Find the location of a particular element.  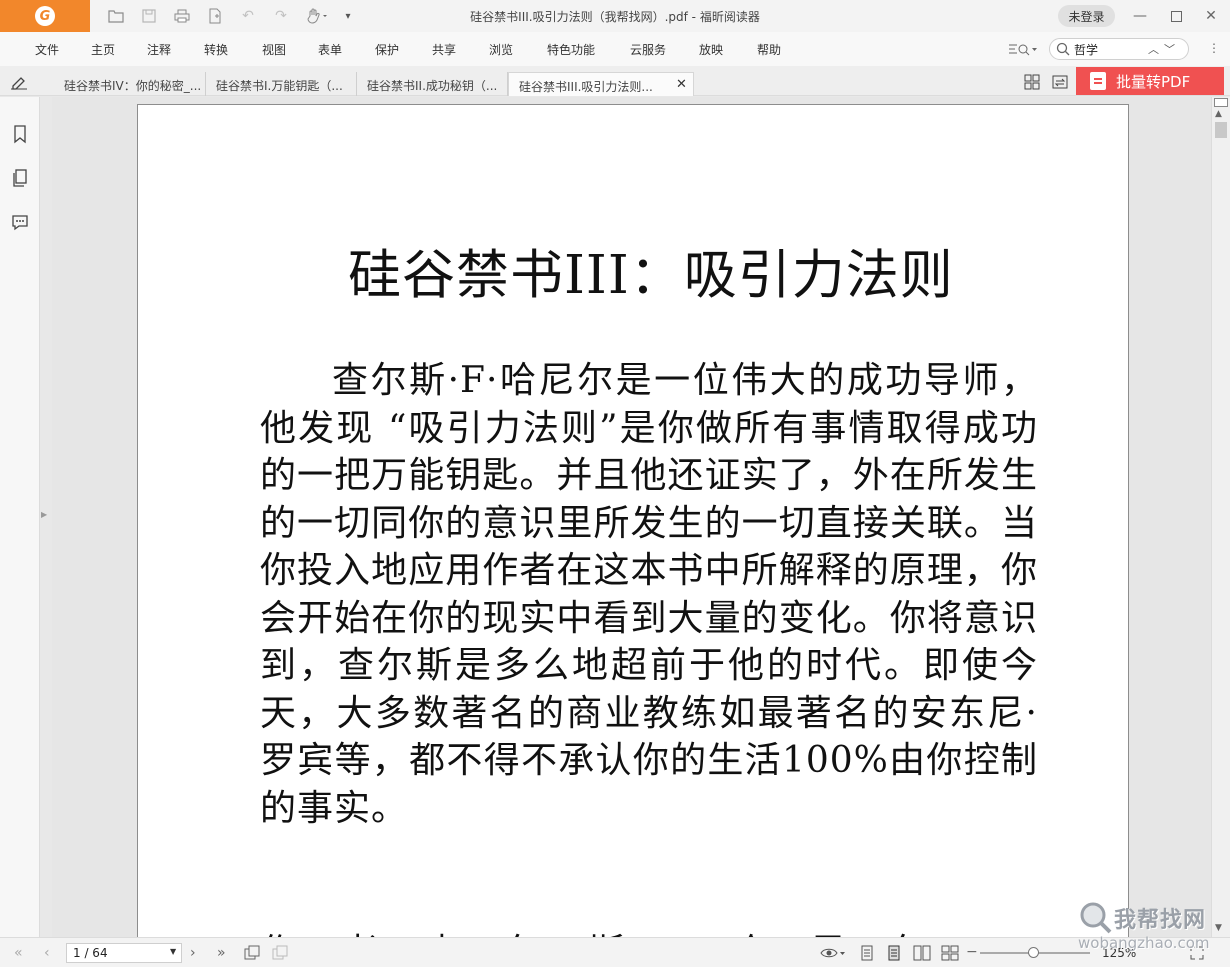

watermark-url: wobangzhao.com is located at coordinates (1144, 943).